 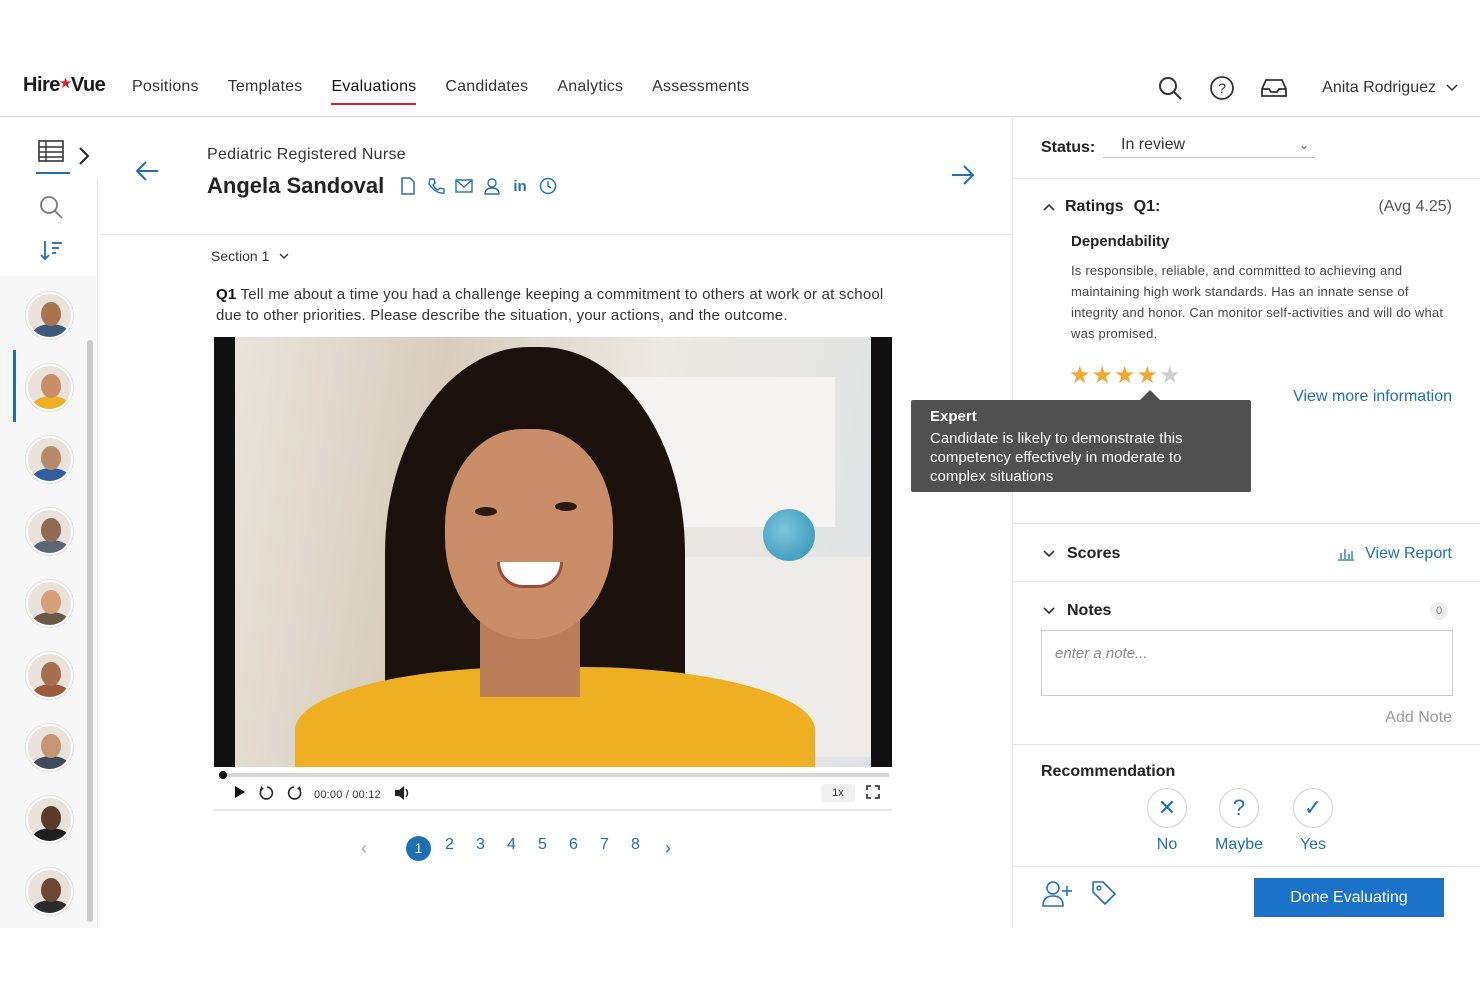 What do you see at coordinates (436, 186) in the screenshot?
I see `phone-icon` at bounding box center [436, 186].